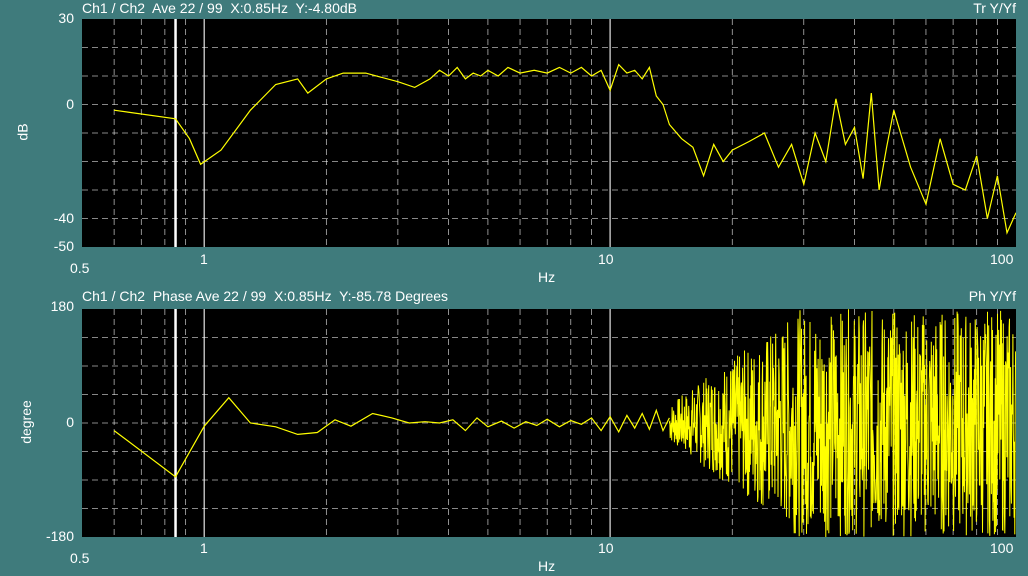 The width and height of the screenshot is (1028, 576). Describe the element at coordinates (62, 306) in the screenshot. I see `y-tick-label: 180` at that location.